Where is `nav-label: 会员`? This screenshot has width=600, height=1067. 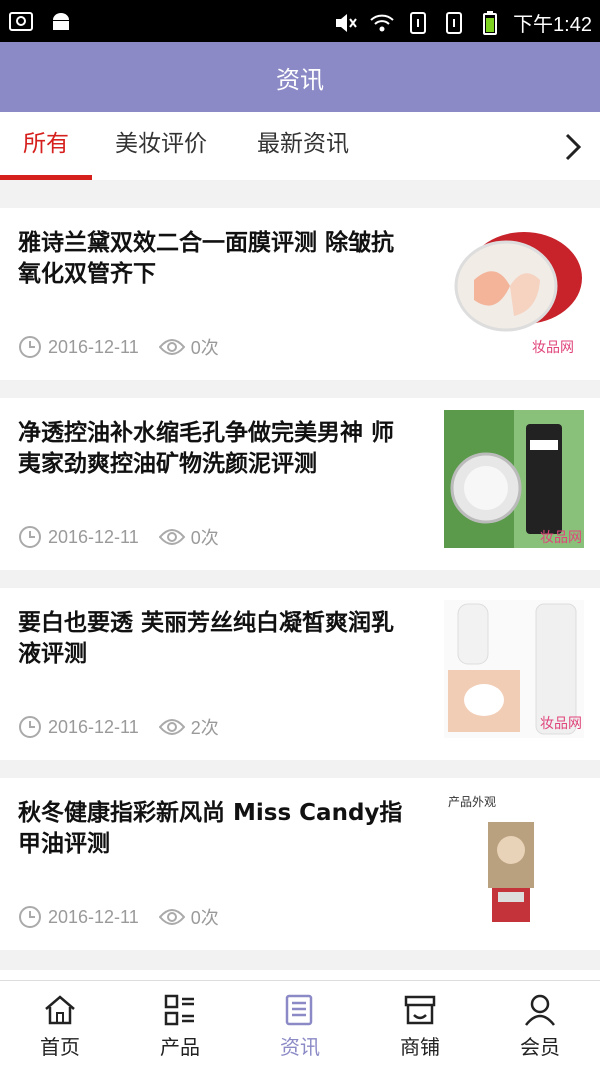
nav-label: 会员 is located at coordinates (540, 1047).